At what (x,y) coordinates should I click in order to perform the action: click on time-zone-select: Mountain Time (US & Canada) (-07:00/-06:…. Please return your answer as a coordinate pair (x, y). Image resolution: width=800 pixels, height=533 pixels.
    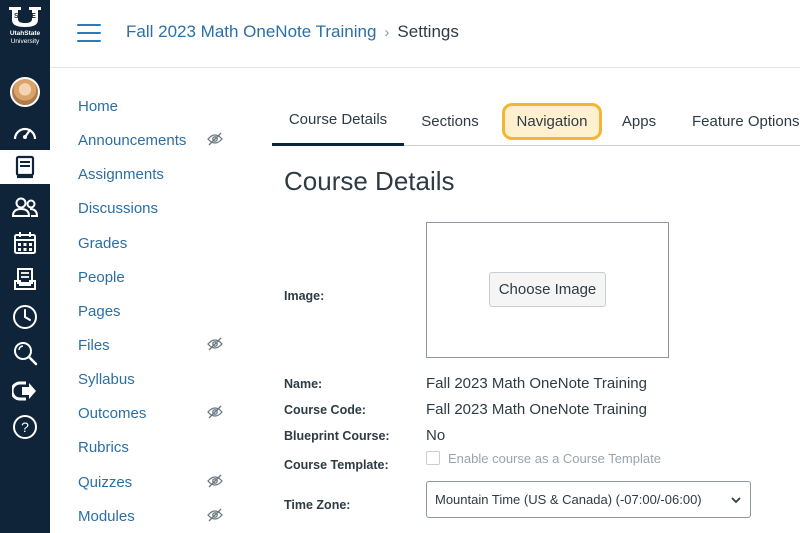
    Looking at the image, I should click on (588, 499).